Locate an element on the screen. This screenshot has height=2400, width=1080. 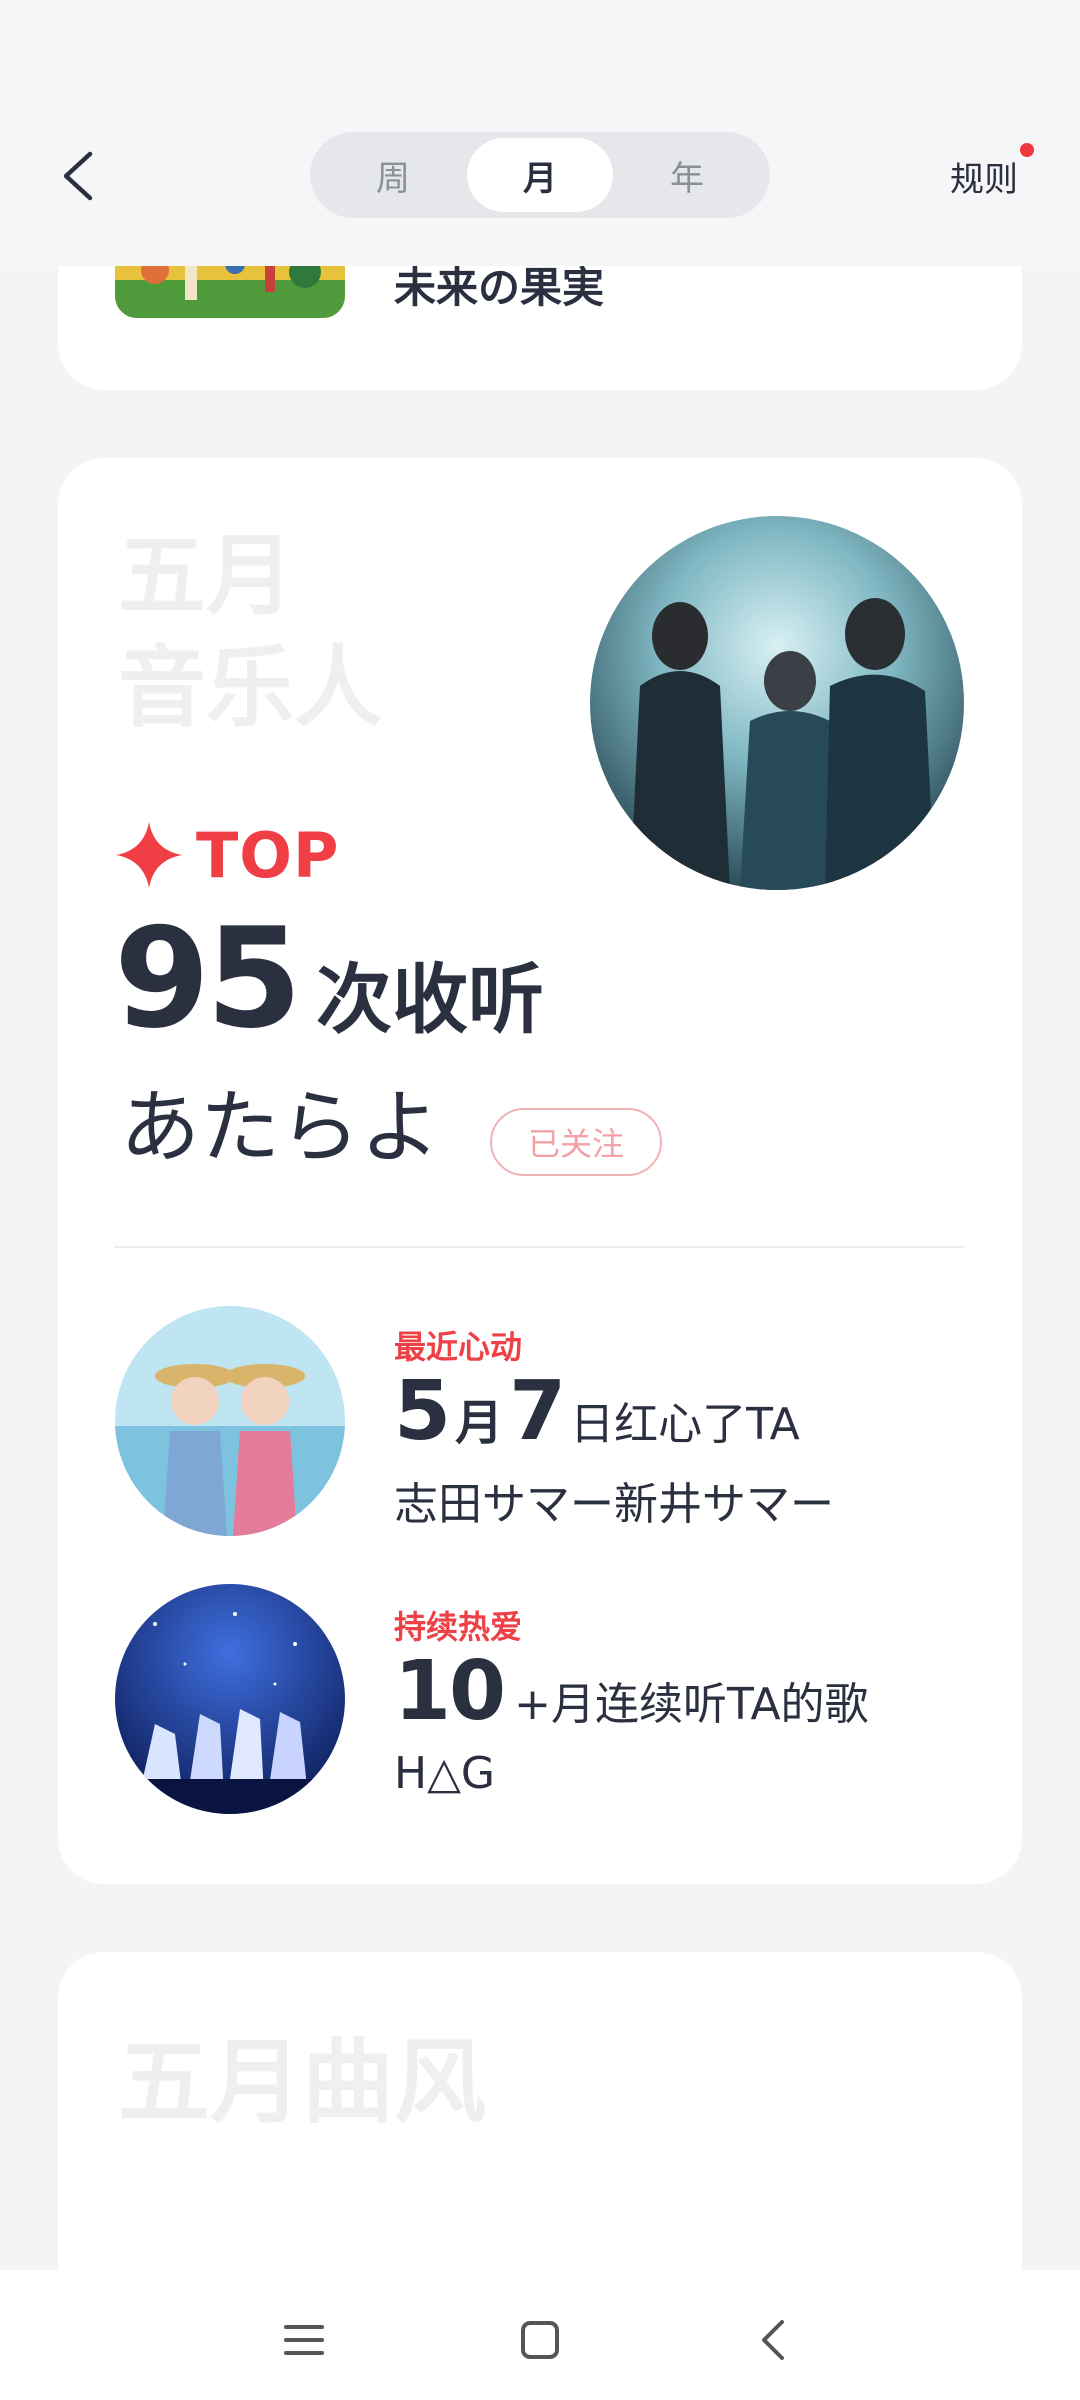
stat-day-number: 7 is located at coordinates (537, 1411).